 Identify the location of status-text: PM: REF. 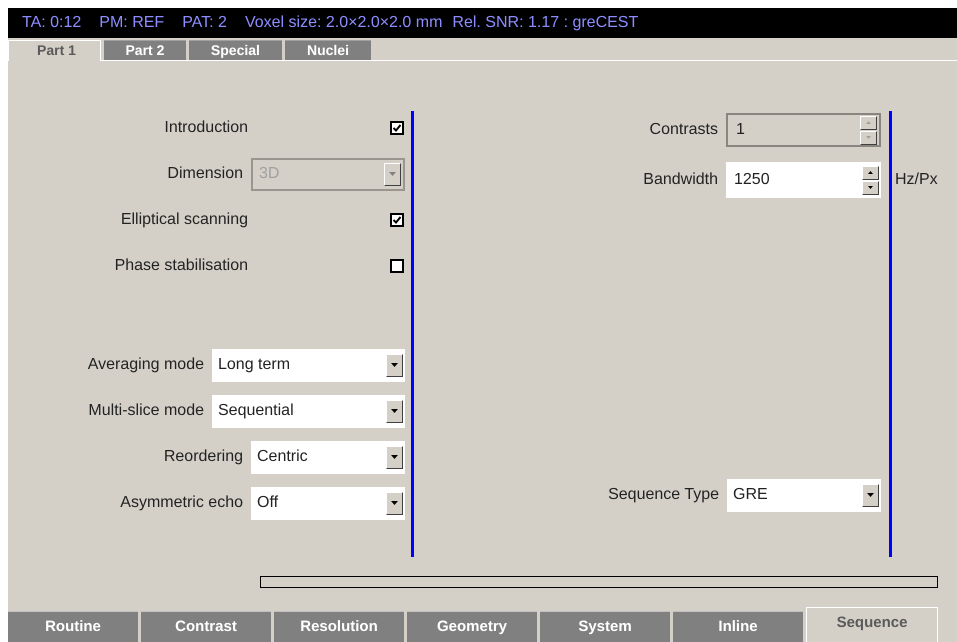
(131, 23).